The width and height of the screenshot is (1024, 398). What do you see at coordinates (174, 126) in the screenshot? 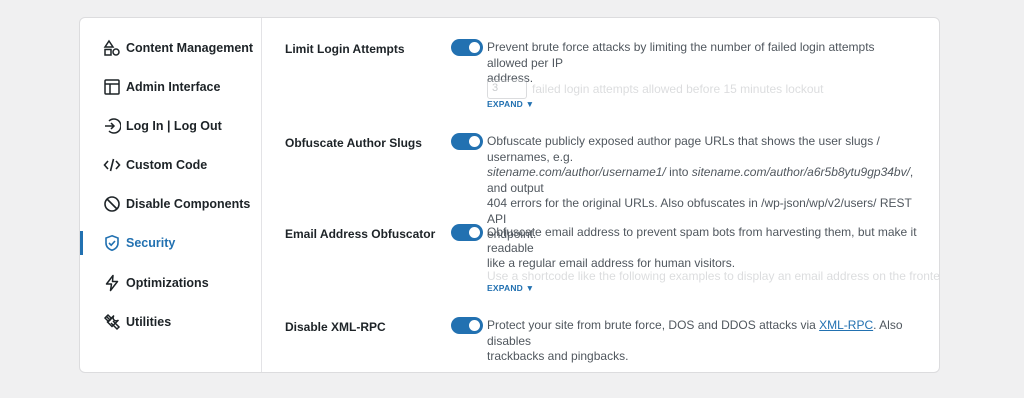
I see `sidebar-item-label: Log In | Log Out` at bounding box center [174, 126].